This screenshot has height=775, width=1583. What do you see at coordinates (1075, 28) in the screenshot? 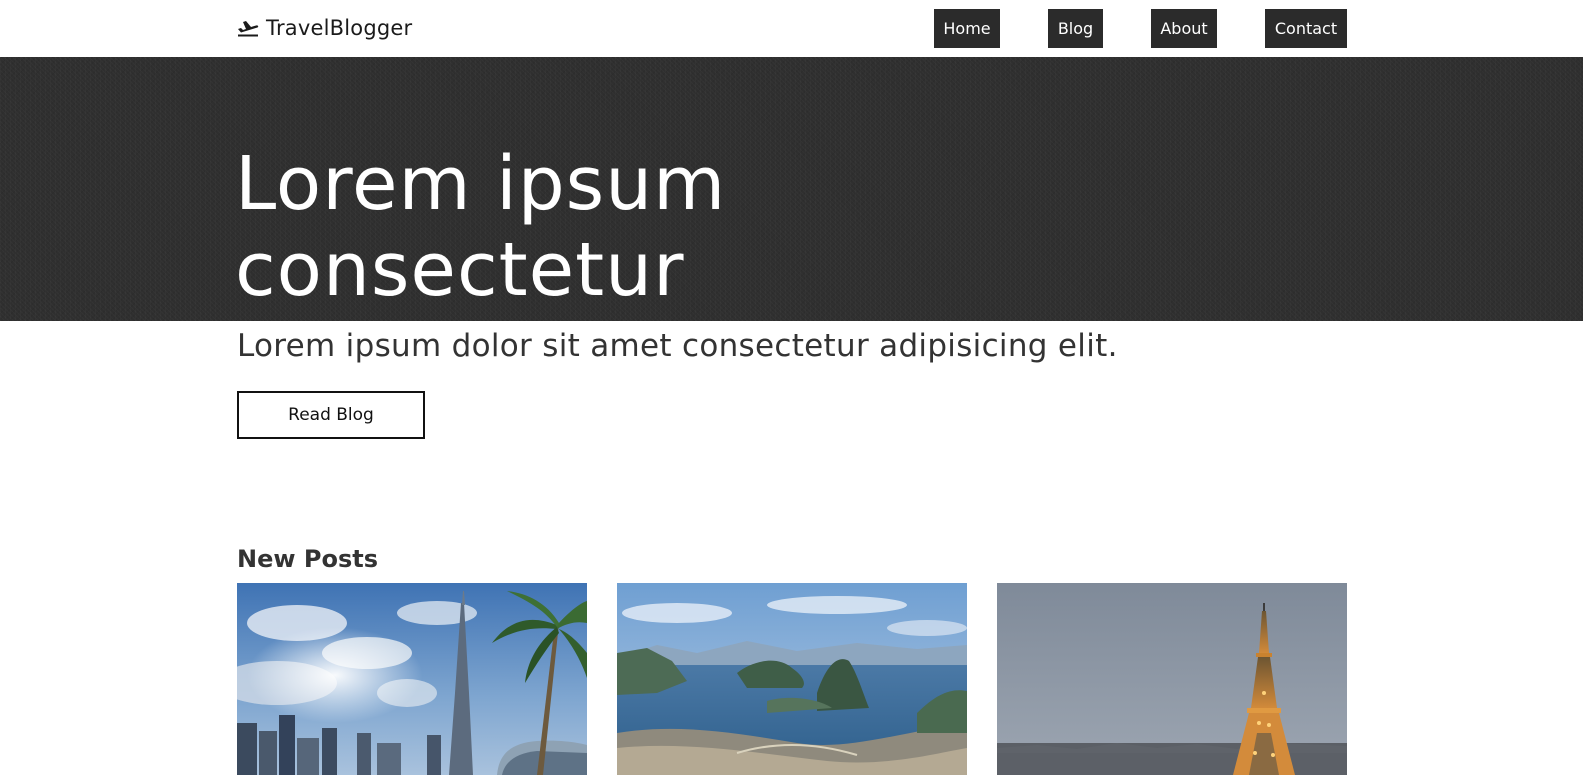
I see `nav-blog-link: Blog` at bounding box center [1075, 28].